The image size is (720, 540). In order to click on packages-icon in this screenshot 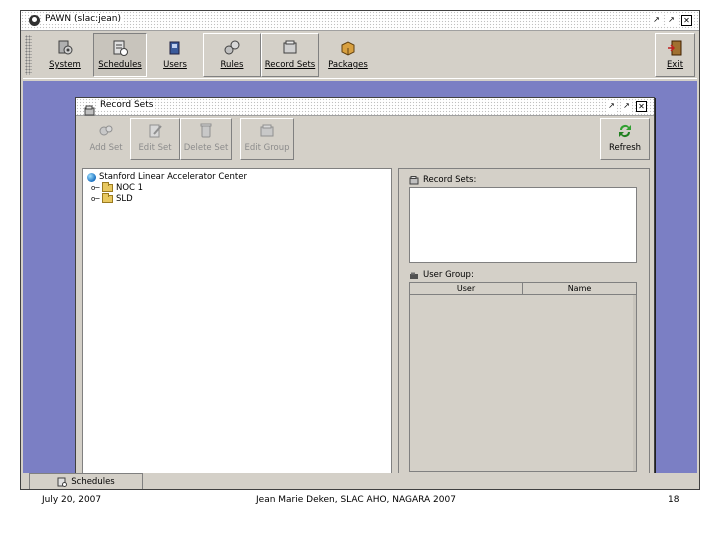, I will do `click(348, 48)`.